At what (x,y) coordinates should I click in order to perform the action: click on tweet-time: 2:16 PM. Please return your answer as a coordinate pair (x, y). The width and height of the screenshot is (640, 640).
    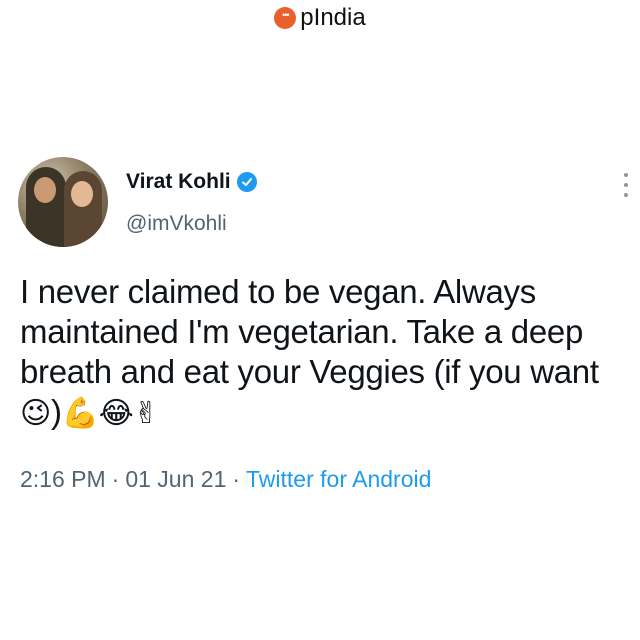
    Looking at the image, I should click on (63, 479).